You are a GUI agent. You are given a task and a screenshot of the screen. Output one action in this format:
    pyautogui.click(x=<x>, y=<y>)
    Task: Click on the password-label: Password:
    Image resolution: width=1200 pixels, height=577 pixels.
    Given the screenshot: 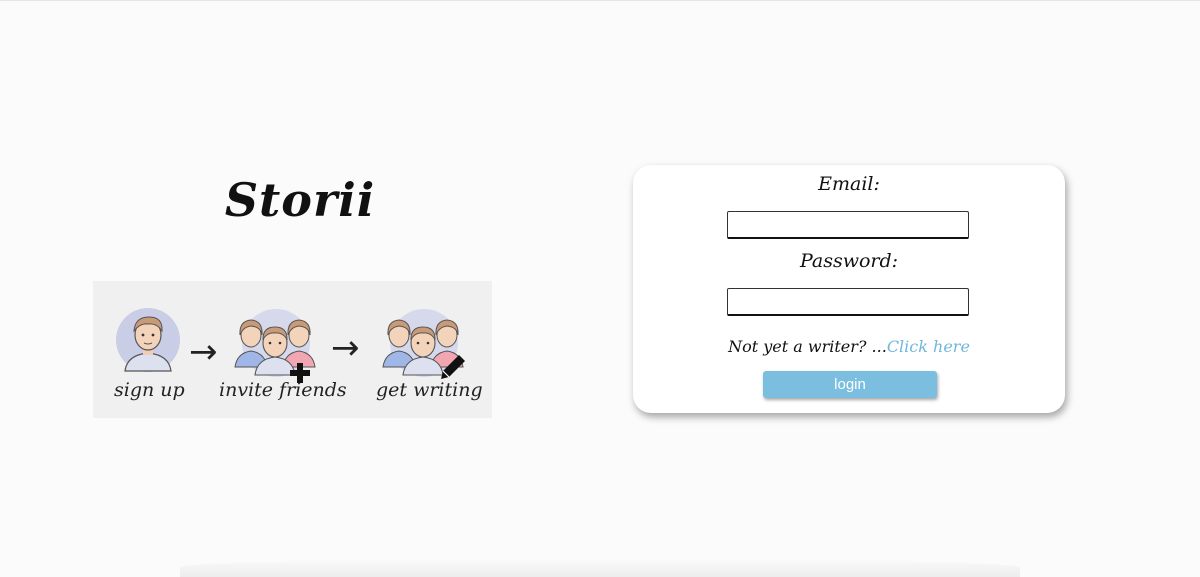 What is the action you would take?
    pyautogui.click(x=849, y=261)
    